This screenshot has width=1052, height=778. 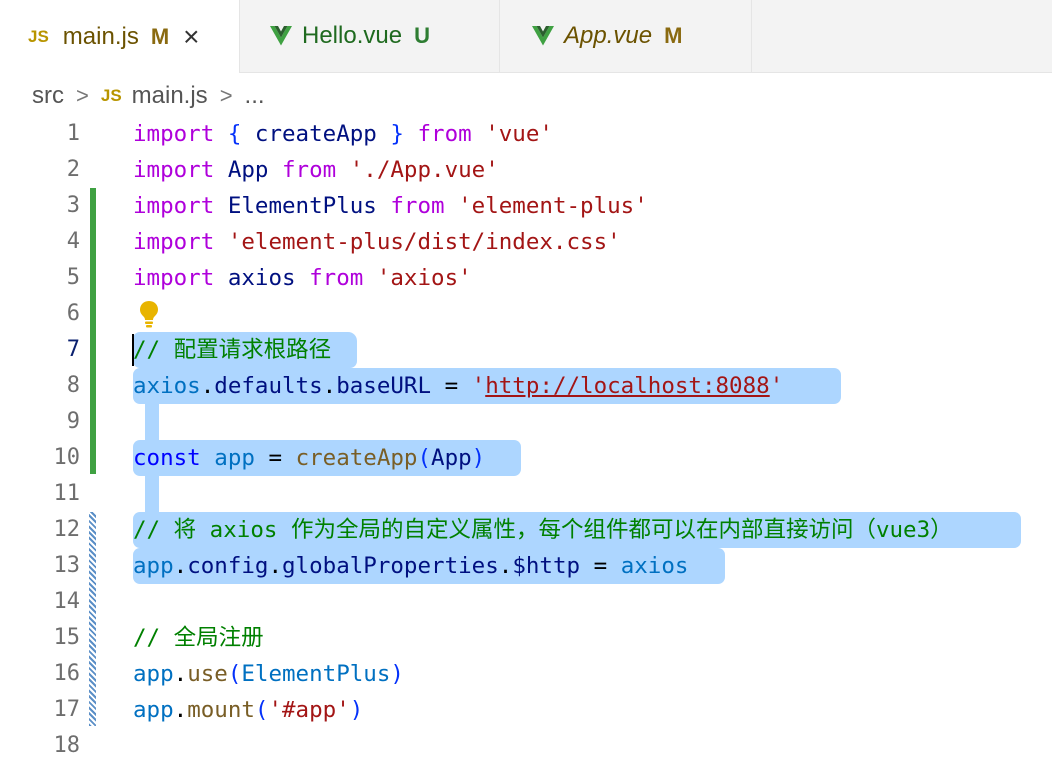 I want to click on code-text: app.mount('#app'), so click(x=248, y=710).